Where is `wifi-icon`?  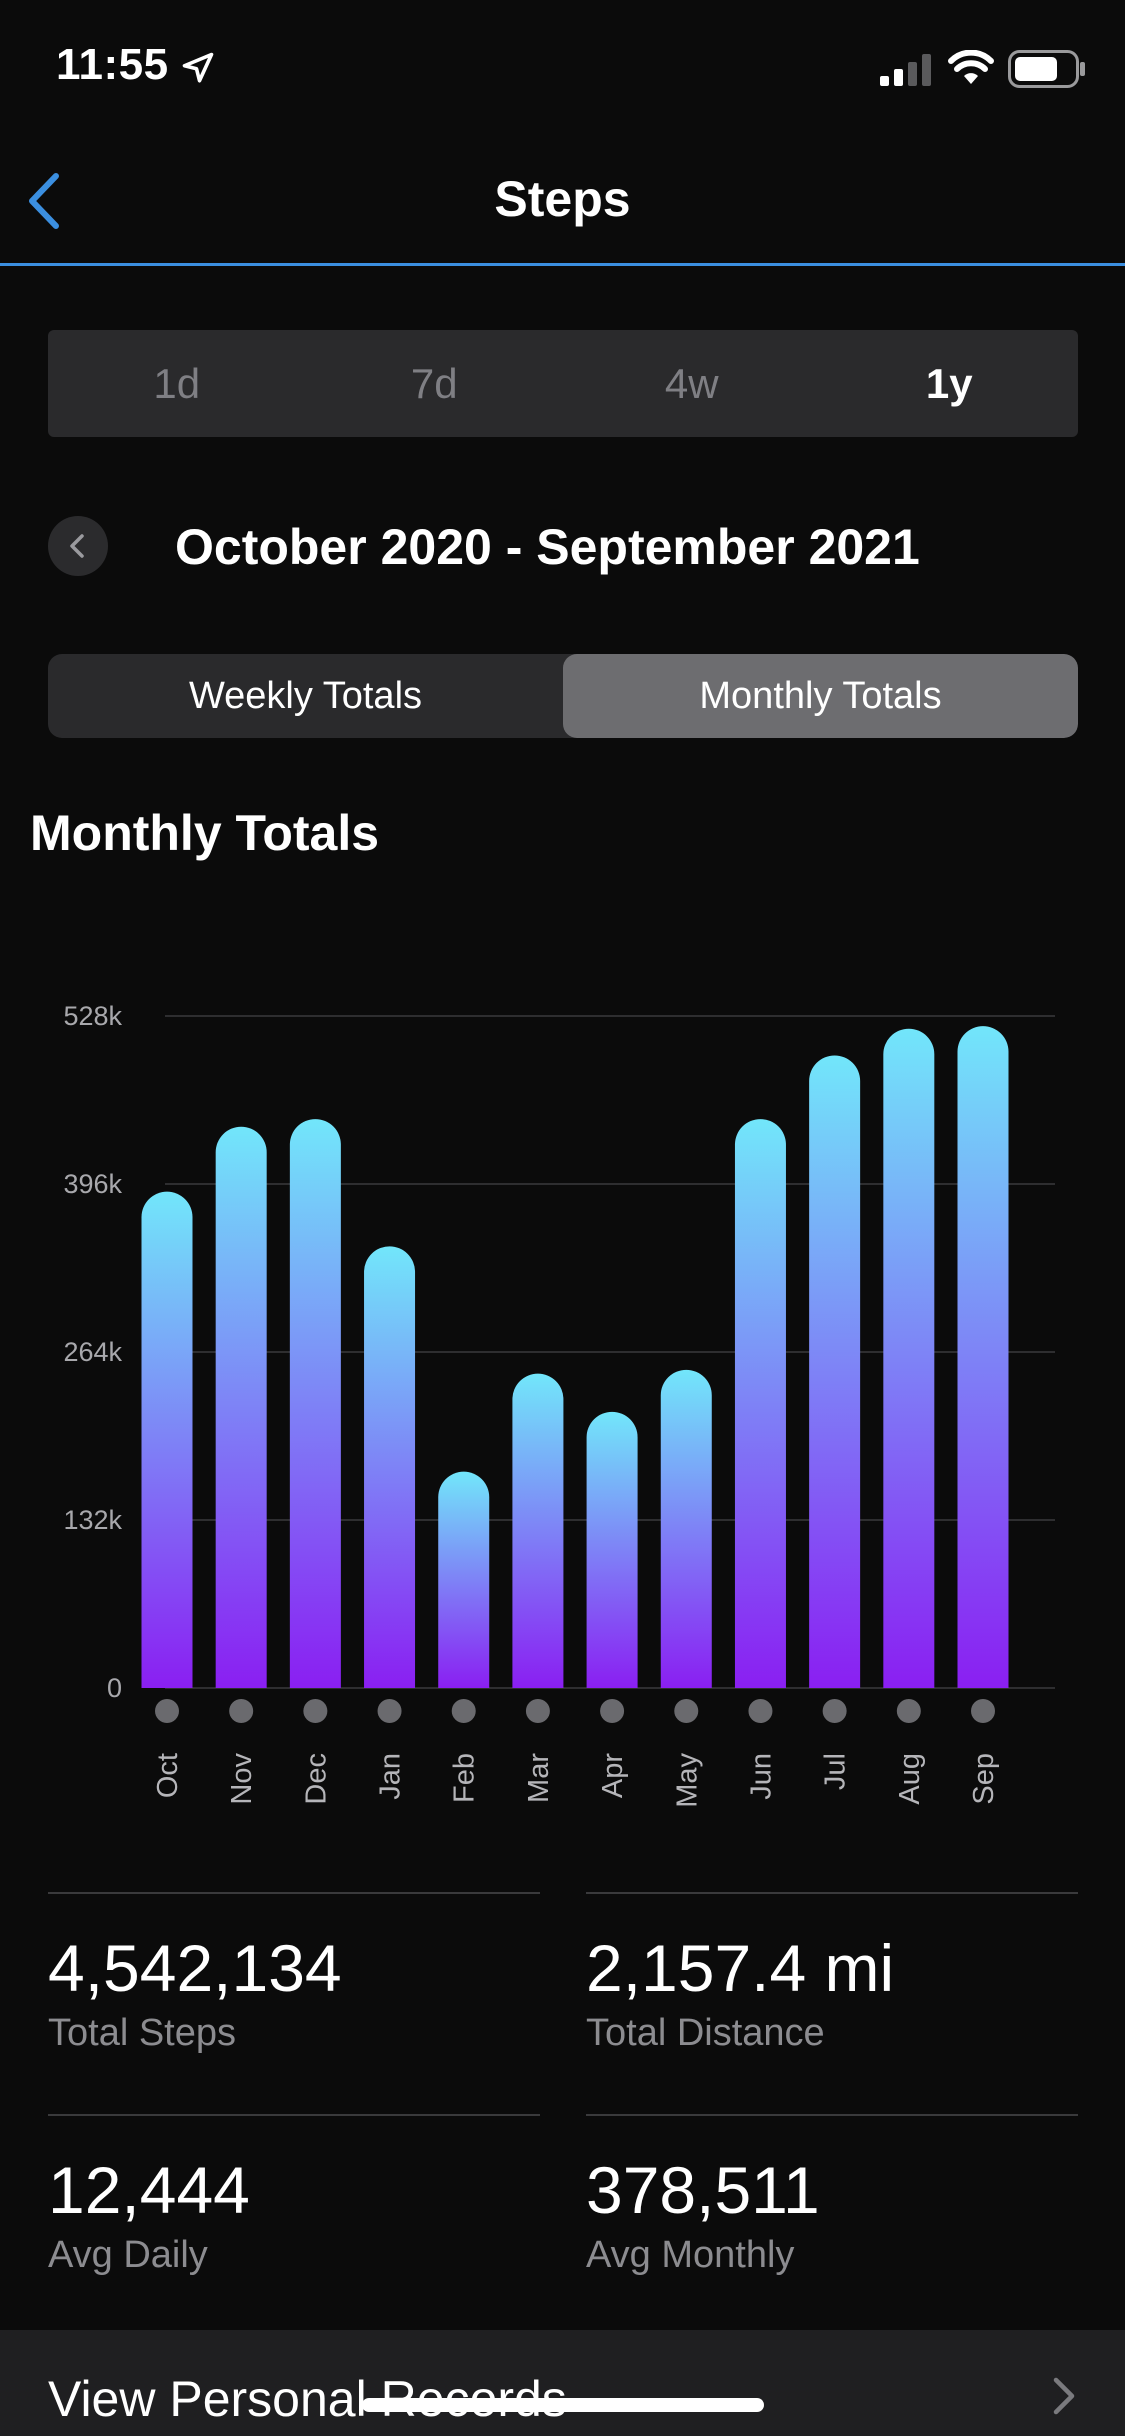
wifi-icon is located at coordinates (971, 67).